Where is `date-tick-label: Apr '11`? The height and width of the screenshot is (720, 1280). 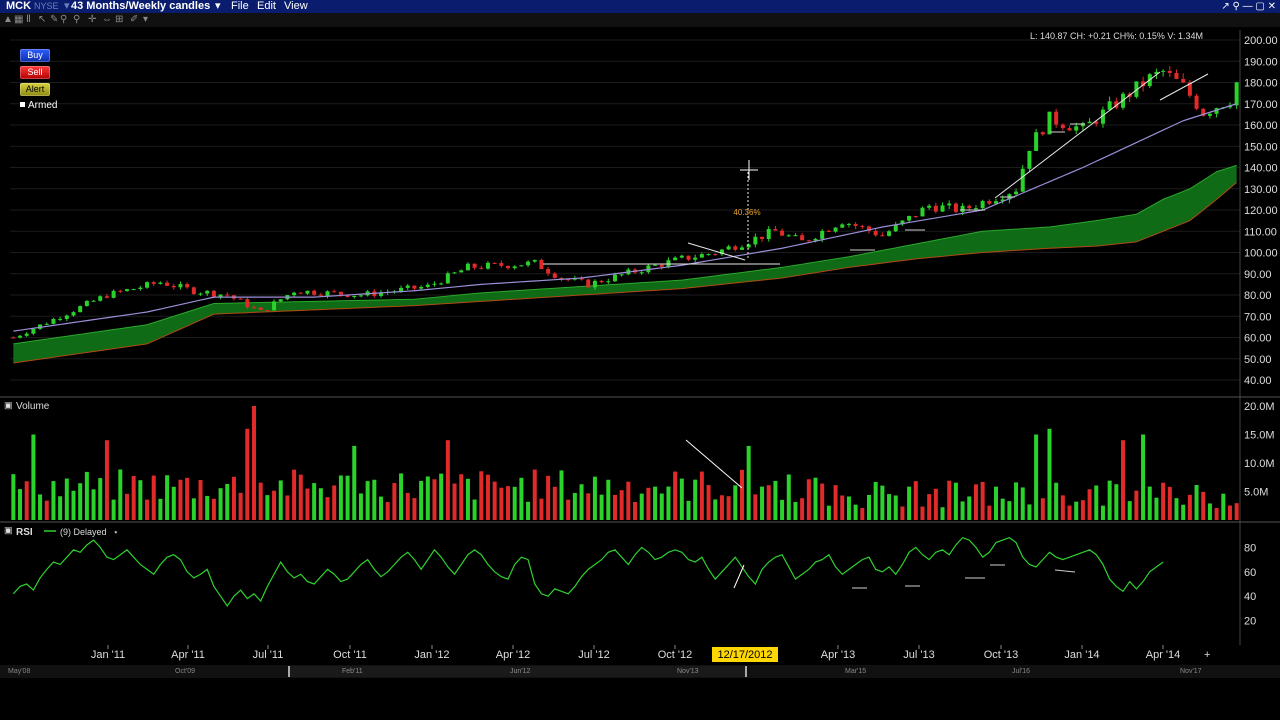 date-tick-label: Apr '11 is located at coordinates (188, 655).